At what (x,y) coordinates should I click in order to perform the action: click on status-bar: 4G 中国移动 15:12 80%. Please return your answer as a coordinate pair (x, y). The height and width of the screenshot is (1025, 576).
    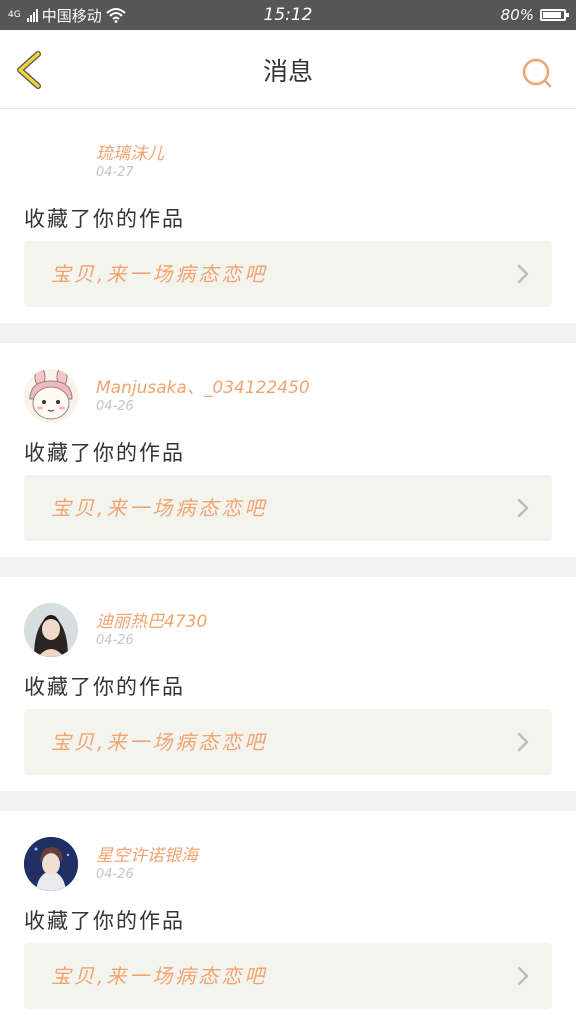
    Looking at the image, I should click on (288, 15).